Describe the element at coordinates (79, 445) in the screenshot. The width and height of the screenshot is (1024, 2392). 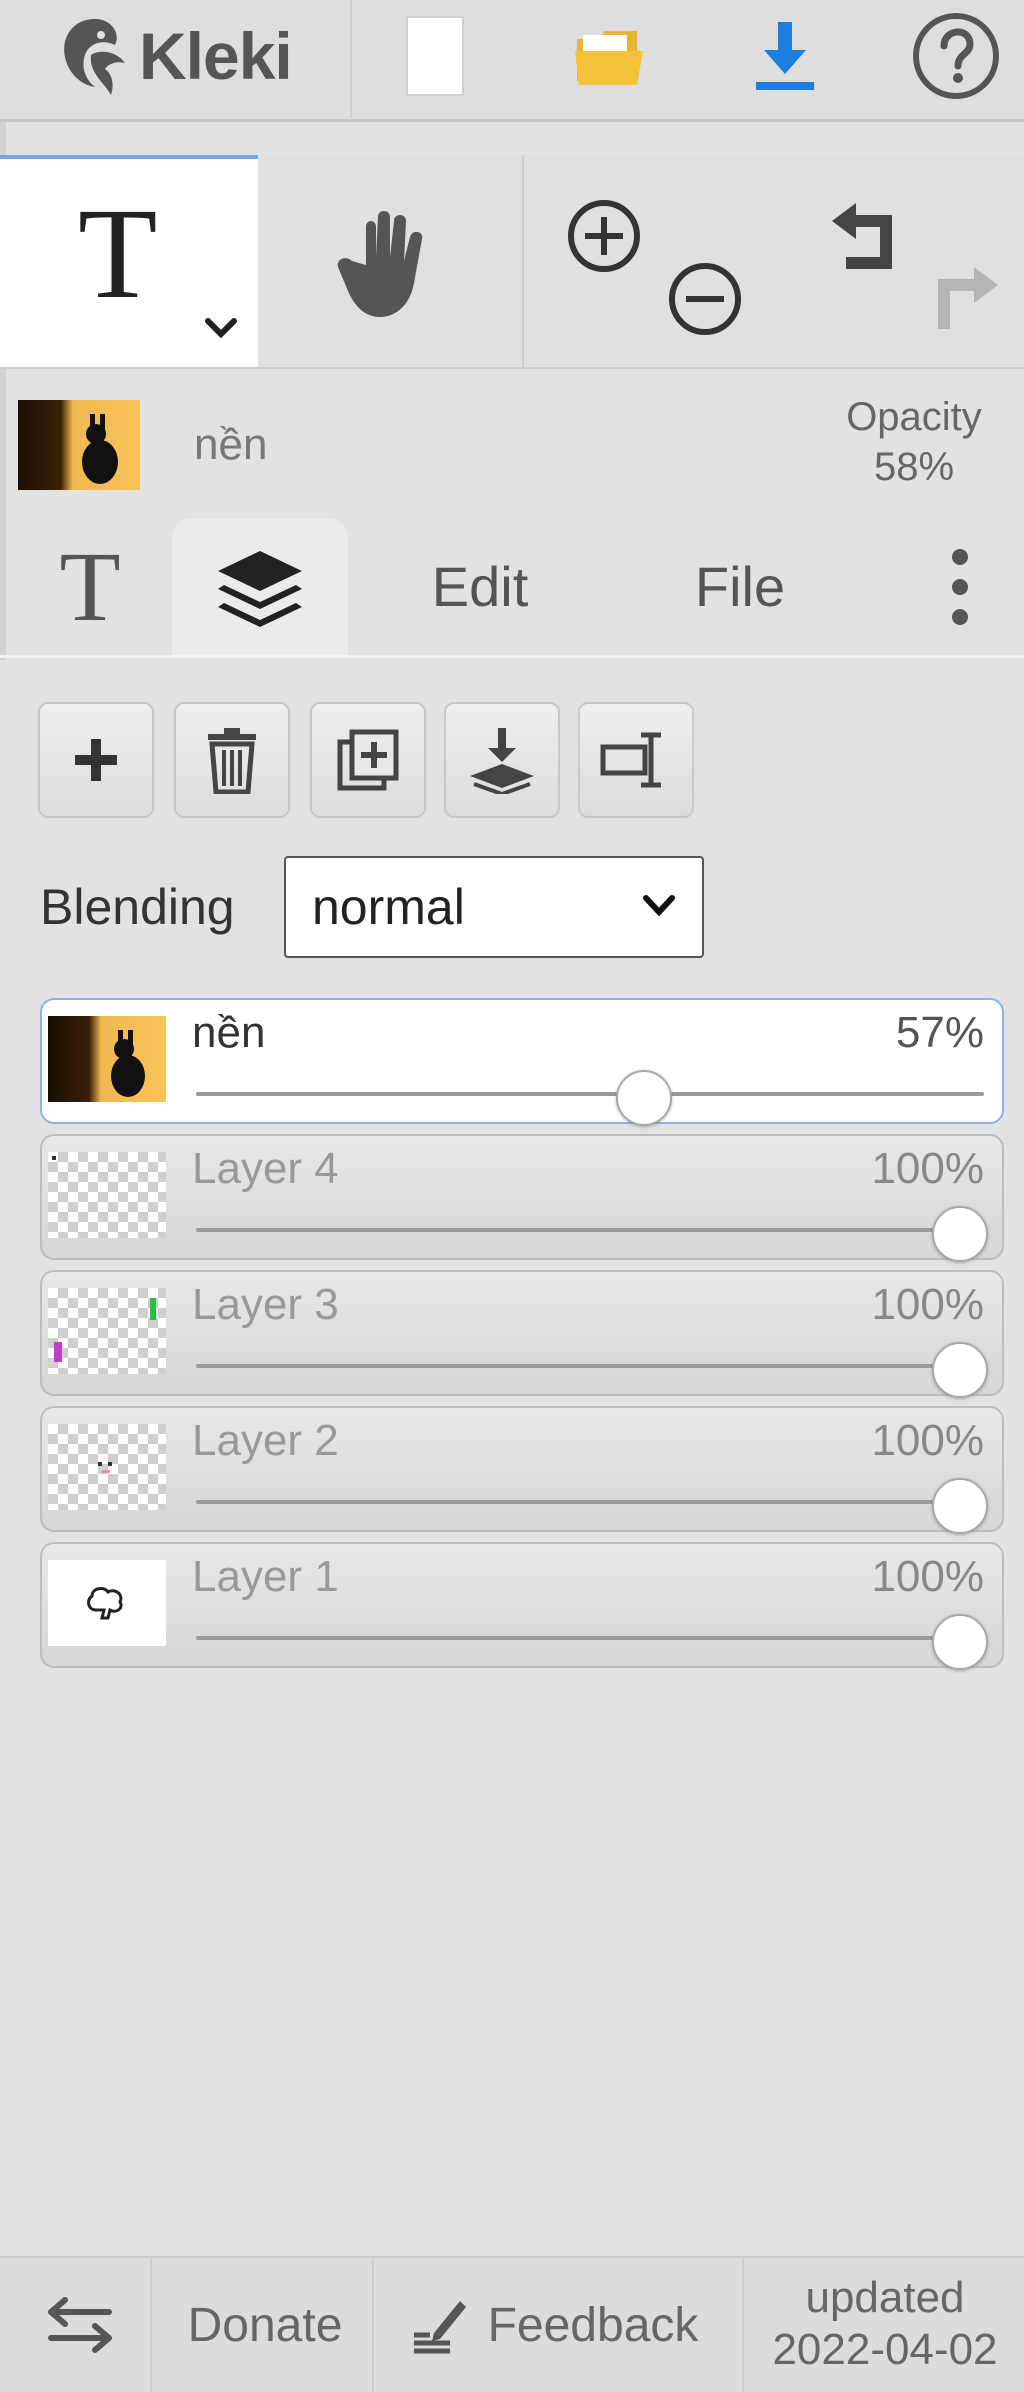
I see `current-layer-thumbnail` at that location.